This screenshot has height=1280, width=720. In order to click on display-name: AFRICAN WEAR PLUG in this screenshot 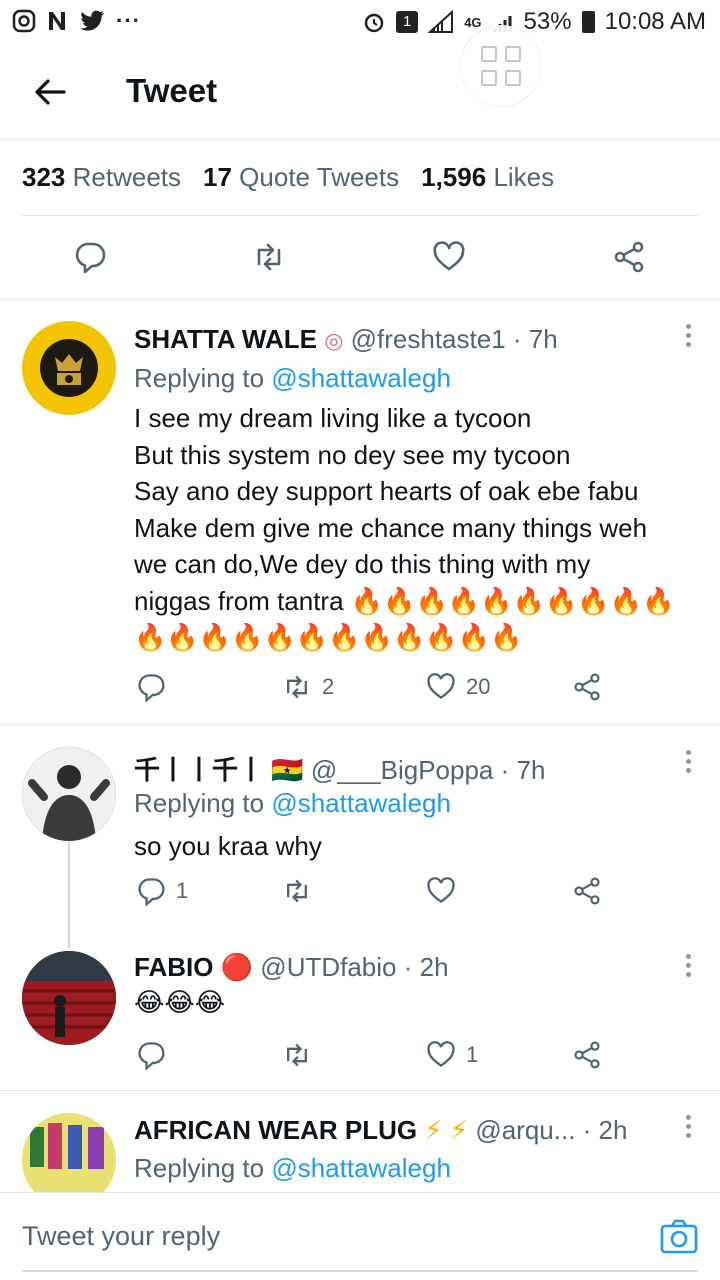, I will do `click(275, 1130)`.